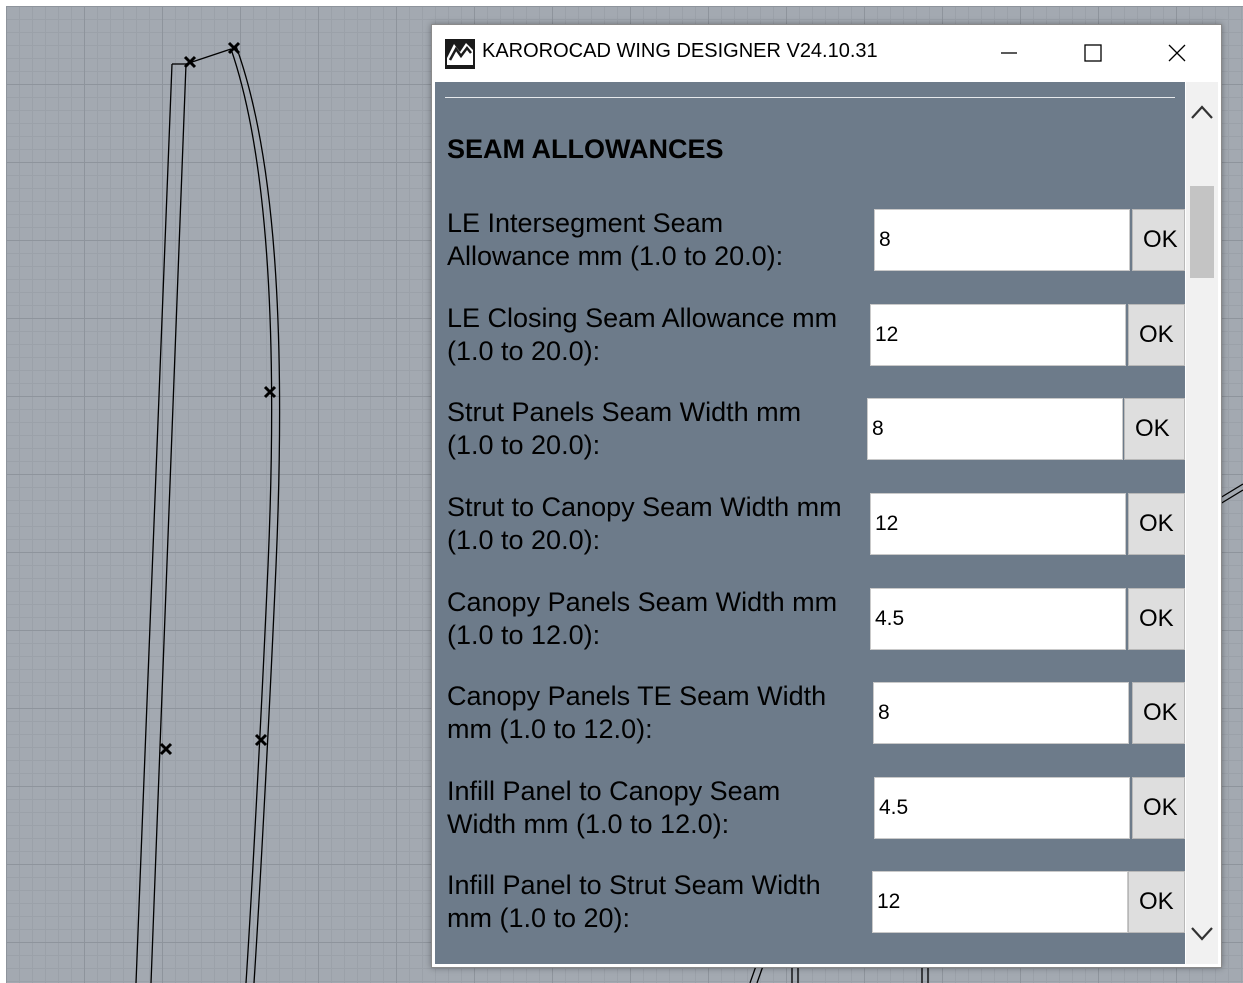 This screenshot has height=983, width=1243. I want to click on minimize-icon, so click(1009, 53).